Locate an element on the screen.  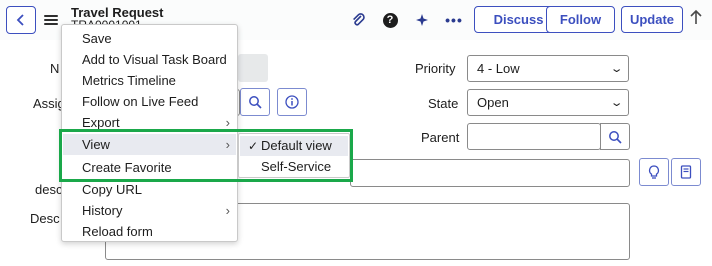
activity-icon is located at coordinates (422, 20).